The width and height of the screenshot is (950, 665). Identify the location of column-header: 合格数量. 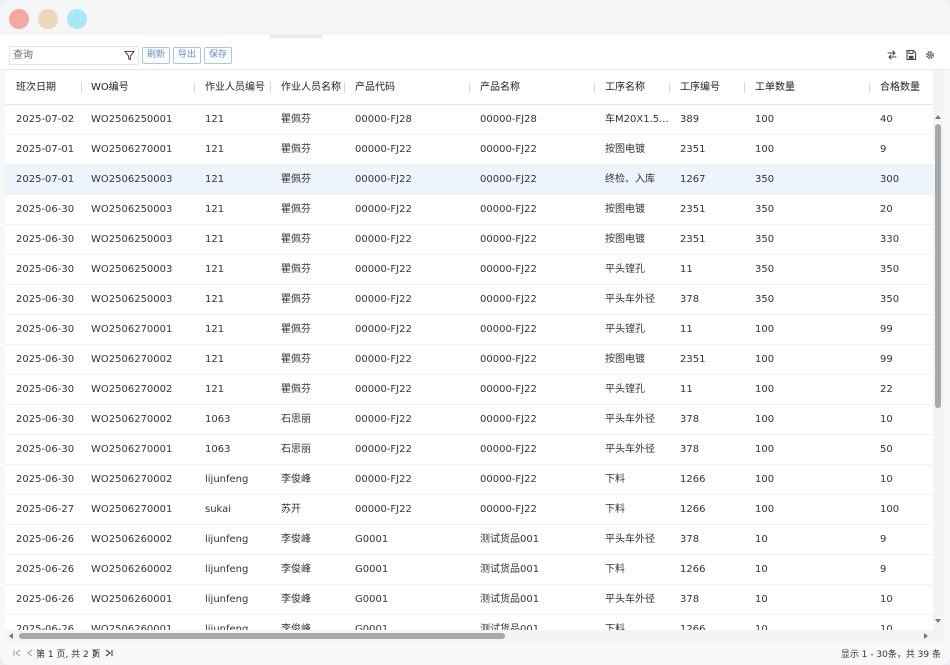
(900, 87).